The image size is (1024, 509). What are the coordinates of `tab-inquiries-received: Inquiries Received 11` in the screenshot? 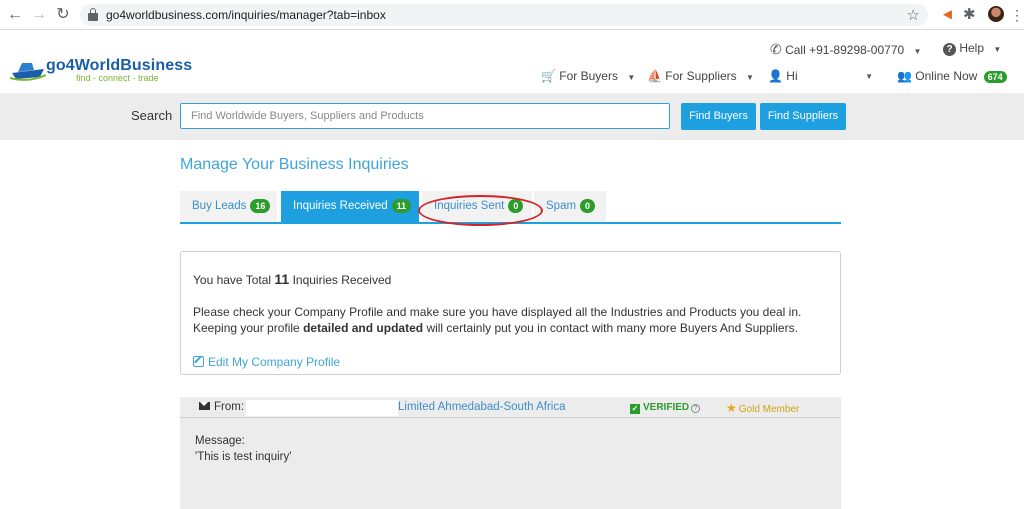 It's located at (350, 206).